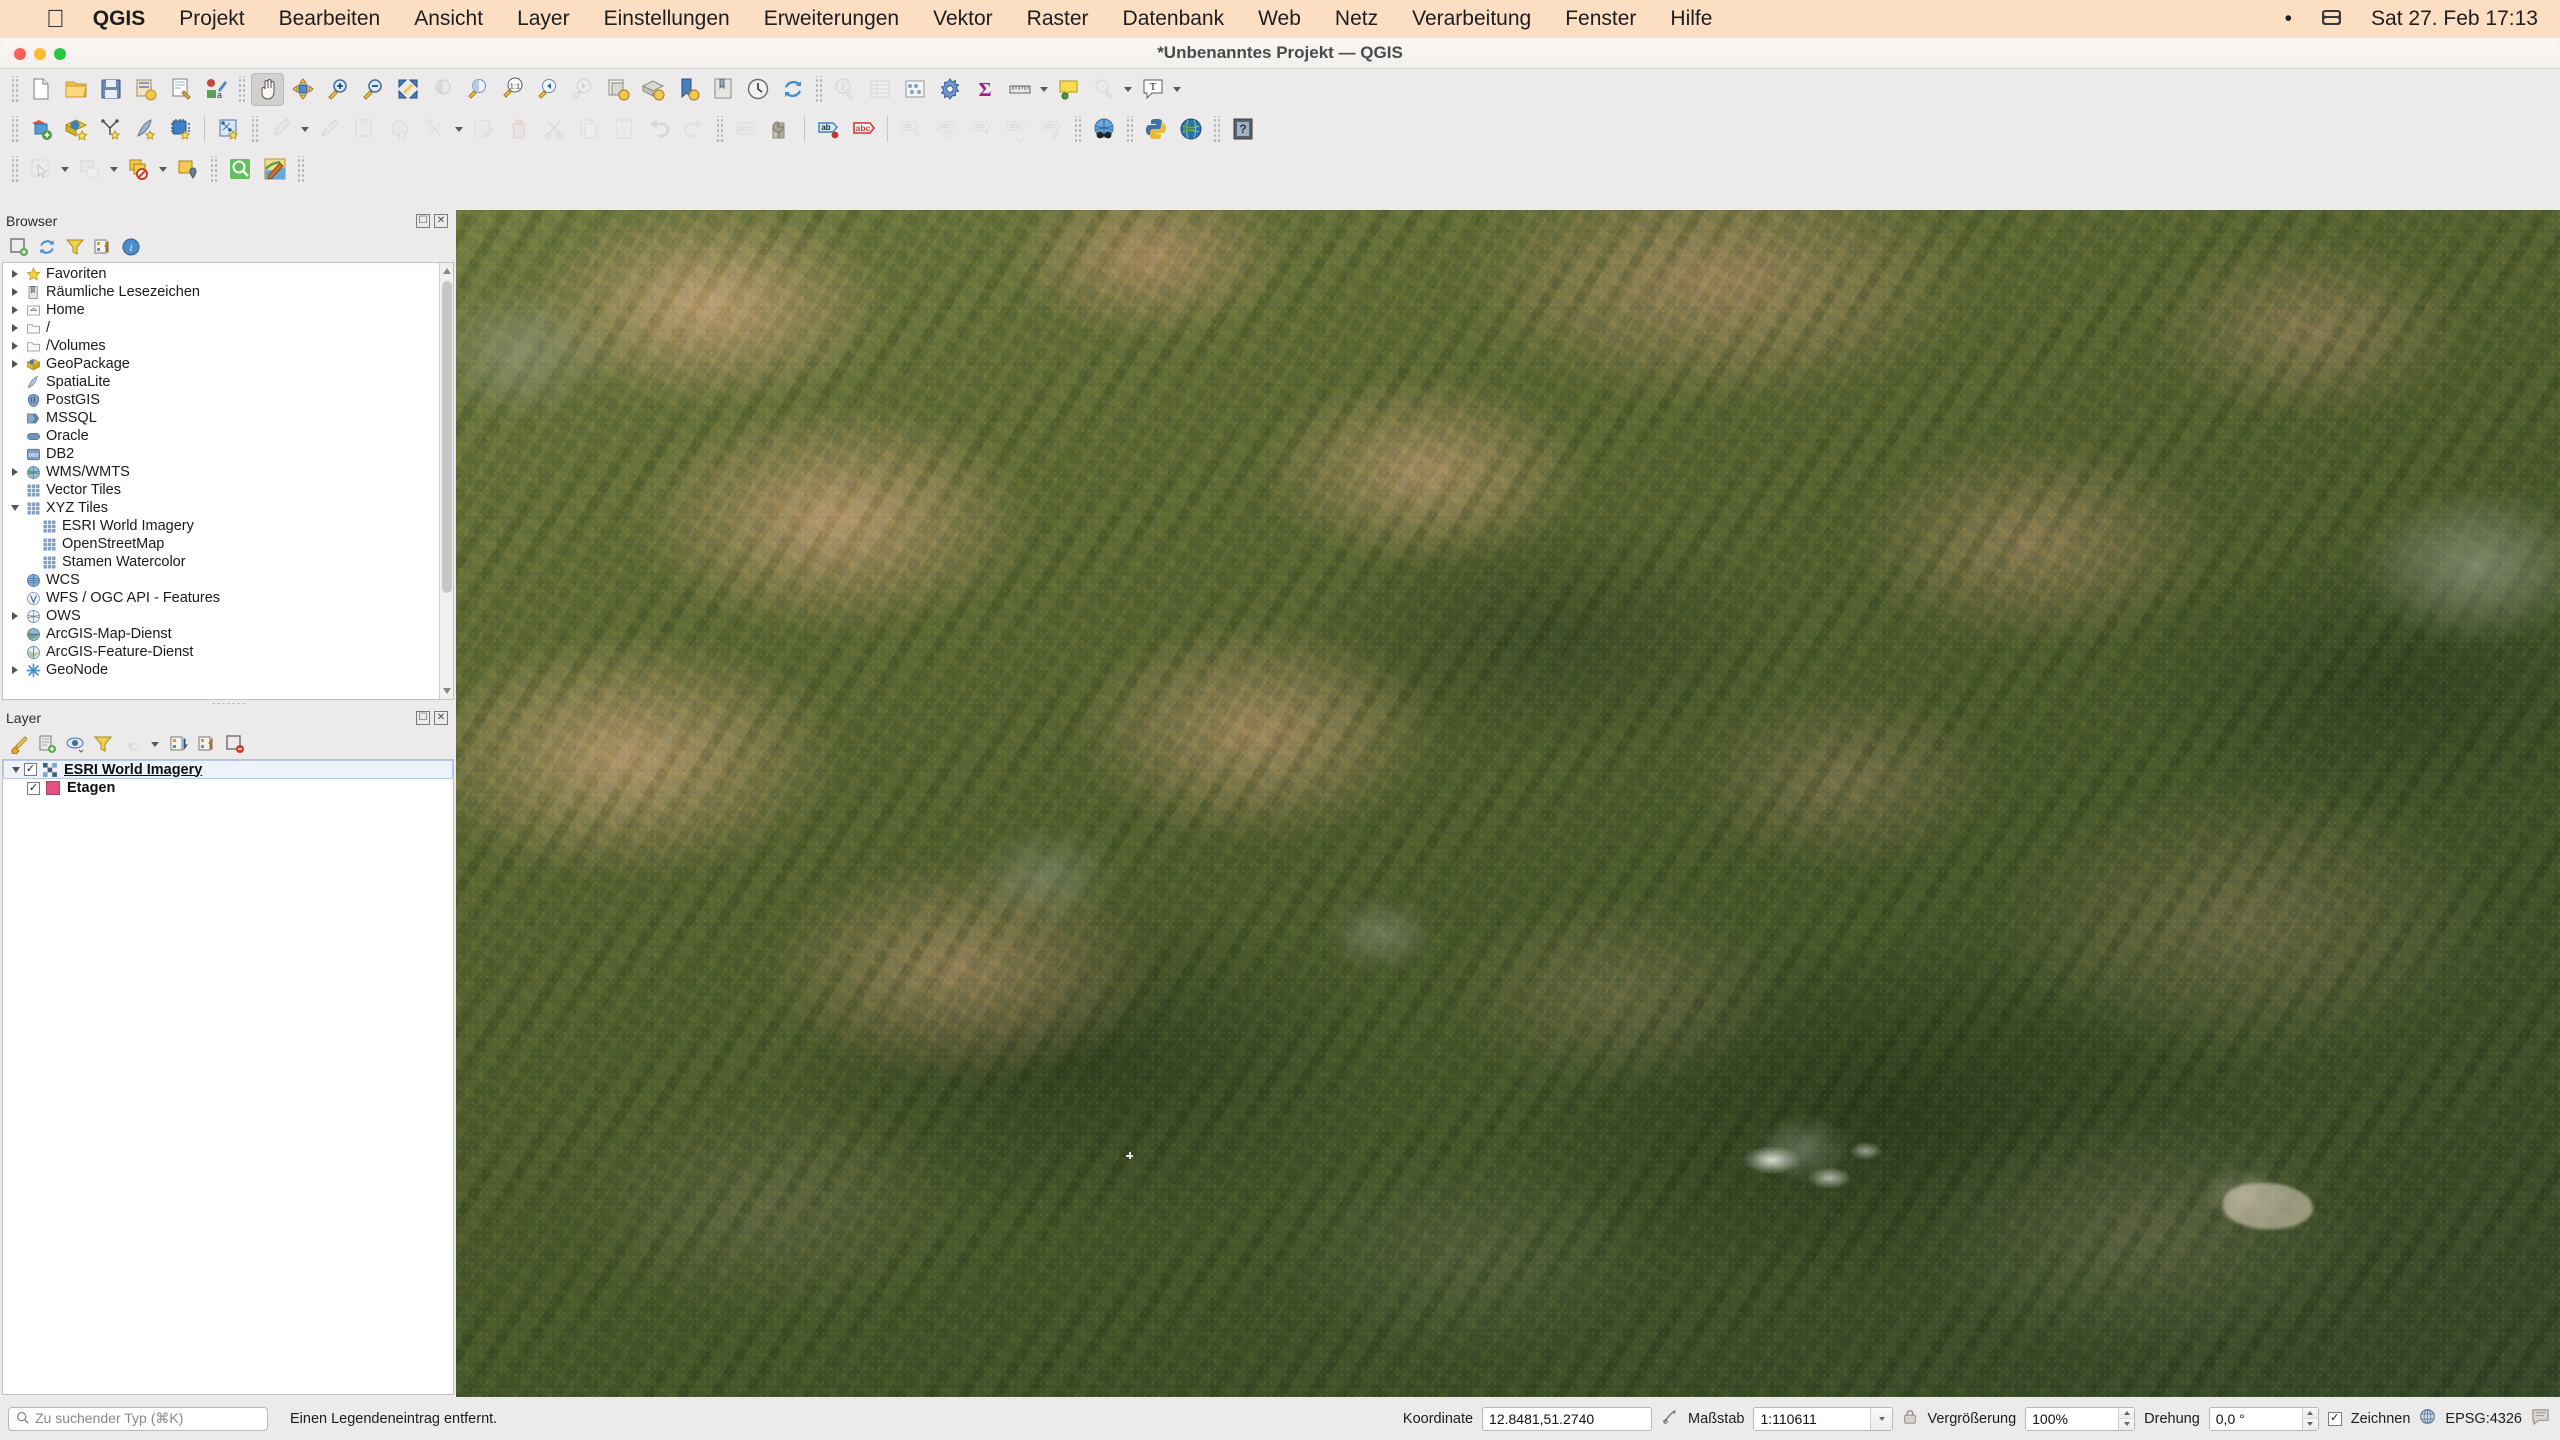 This screenshot has width=2560, height=1440. I want to click on control-center-icon, so click(2332, 17).